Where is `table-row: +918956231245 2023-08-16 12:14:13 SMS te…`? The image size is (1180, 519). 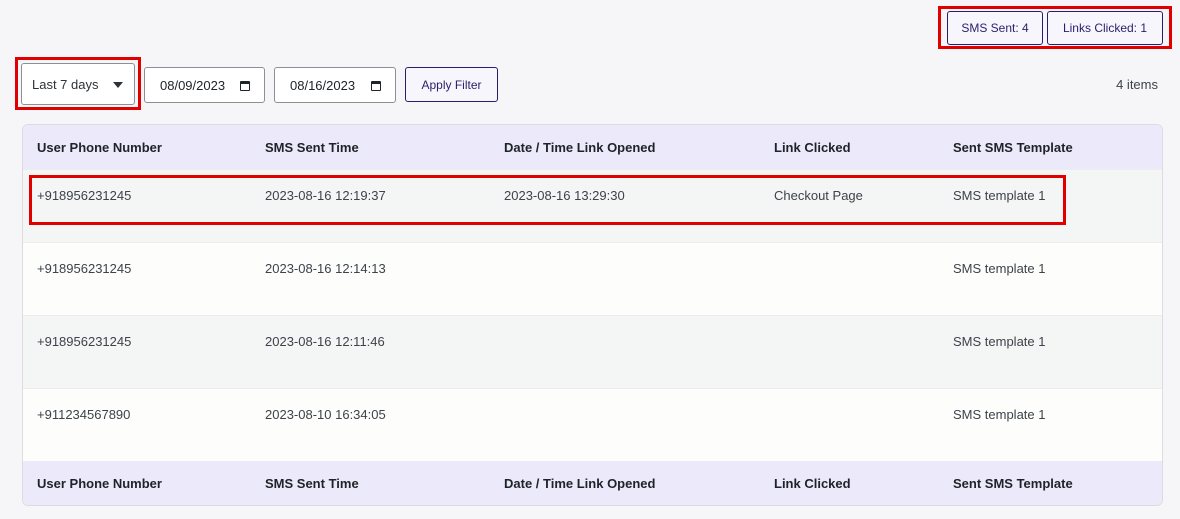 table-row: +918956231245 2023-08-16 12:14:13 SMS te… is located at coordinates (592, 278).